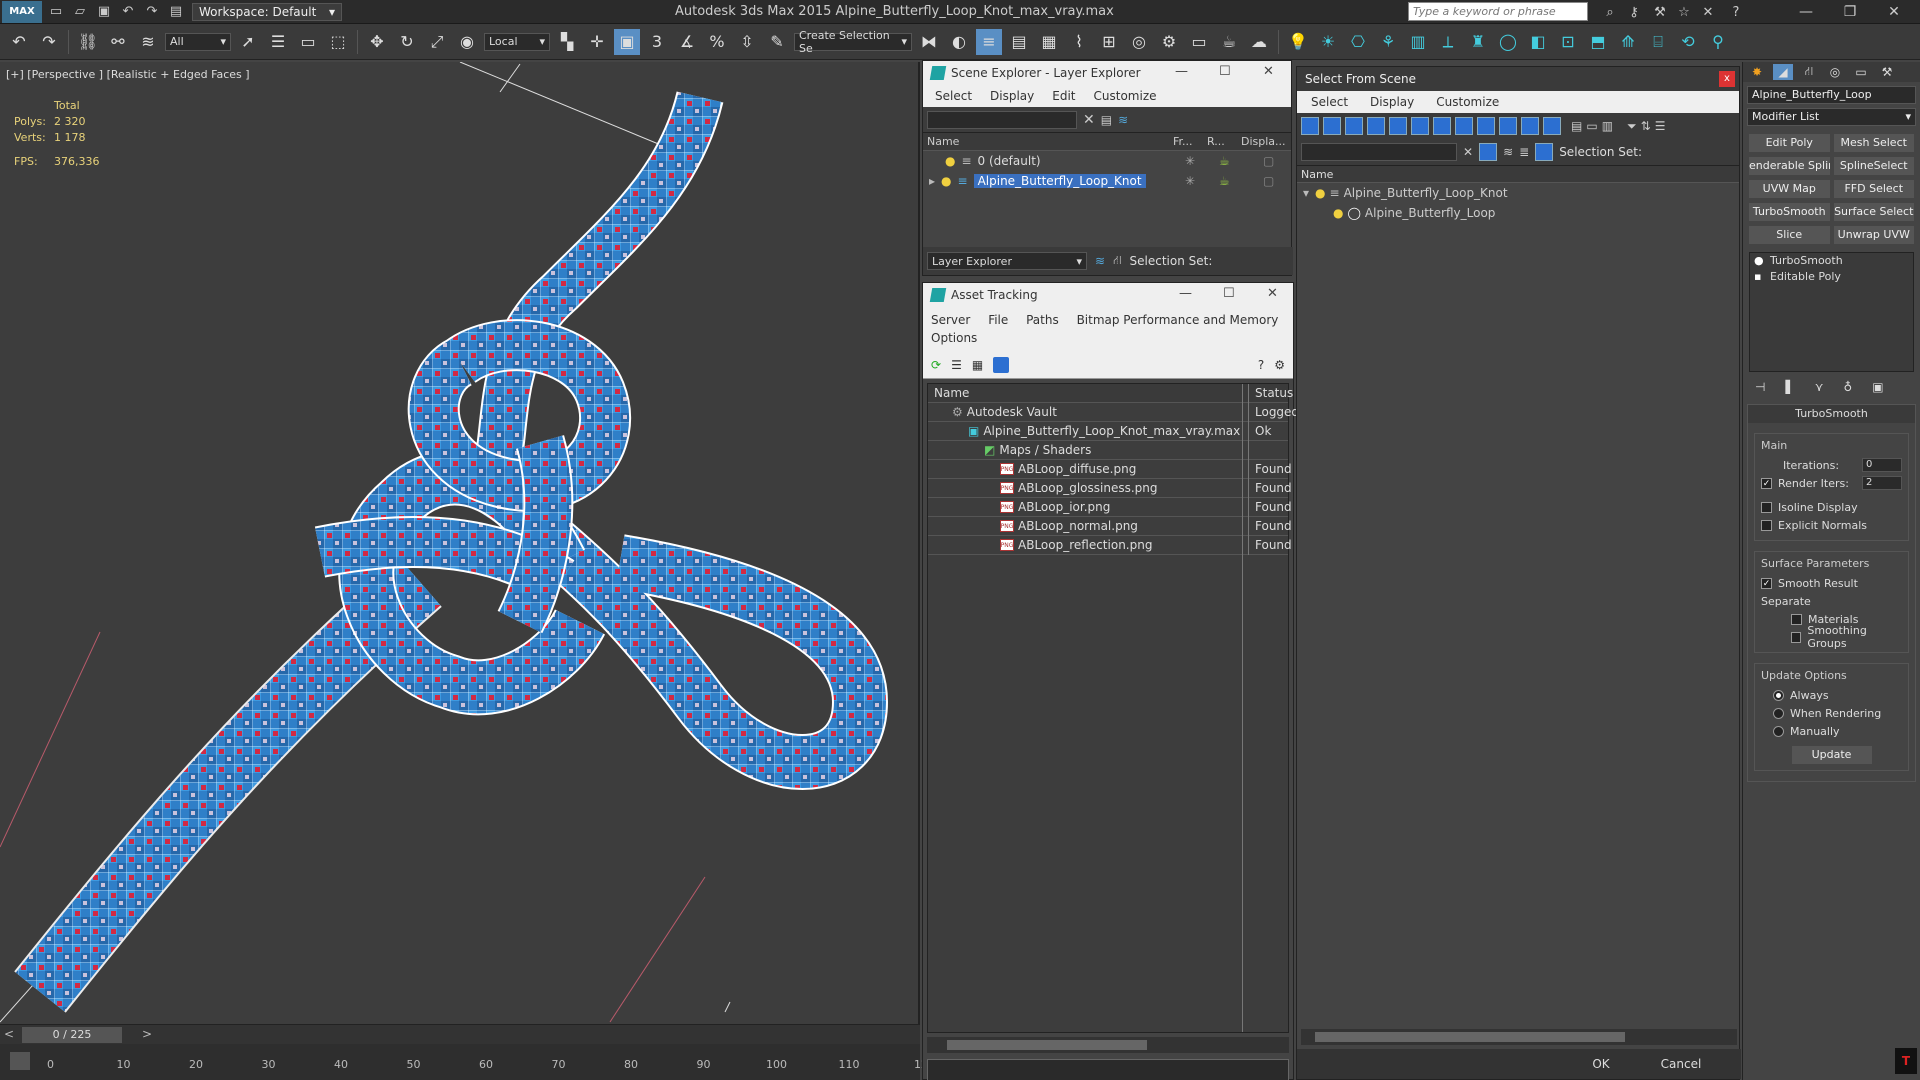  I want to click on move-icon: ✥, so click(377, 42).